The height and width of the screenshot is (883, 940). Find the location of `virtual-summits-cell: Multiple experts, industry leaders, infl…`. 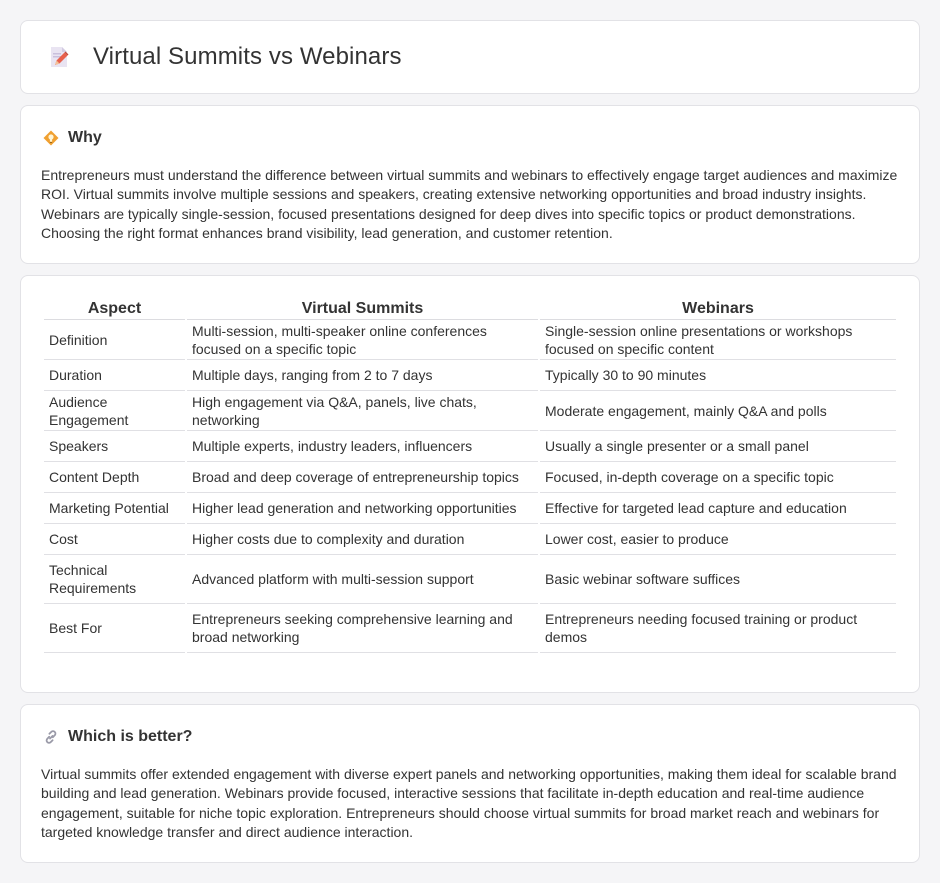

virtual-summits-cell: Multiple experts, industry leaders, infl… is located at coordinates (362, 446).